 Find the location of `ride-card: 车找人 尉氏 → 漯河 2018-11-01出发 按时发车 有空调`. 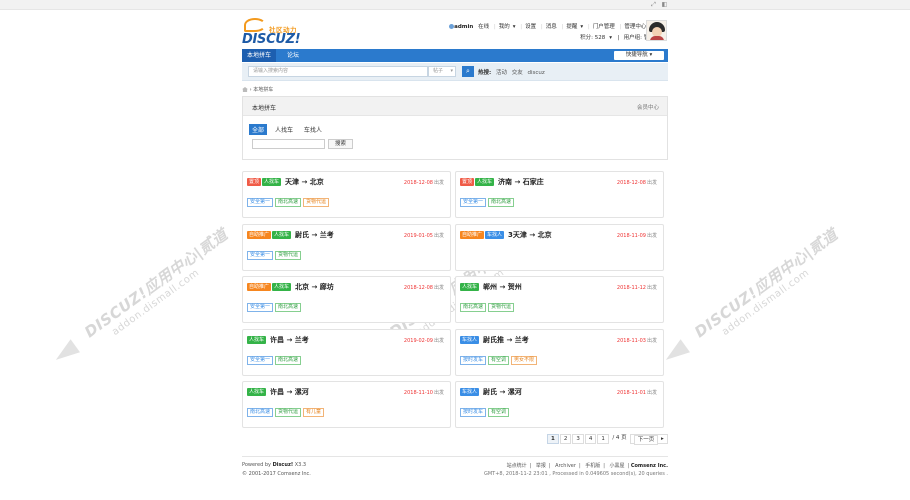

ride-card: 车找人 尉氏 → 漯河 2018-11-01出发 按时发车 有空调 is located at coordinates (559, 404).